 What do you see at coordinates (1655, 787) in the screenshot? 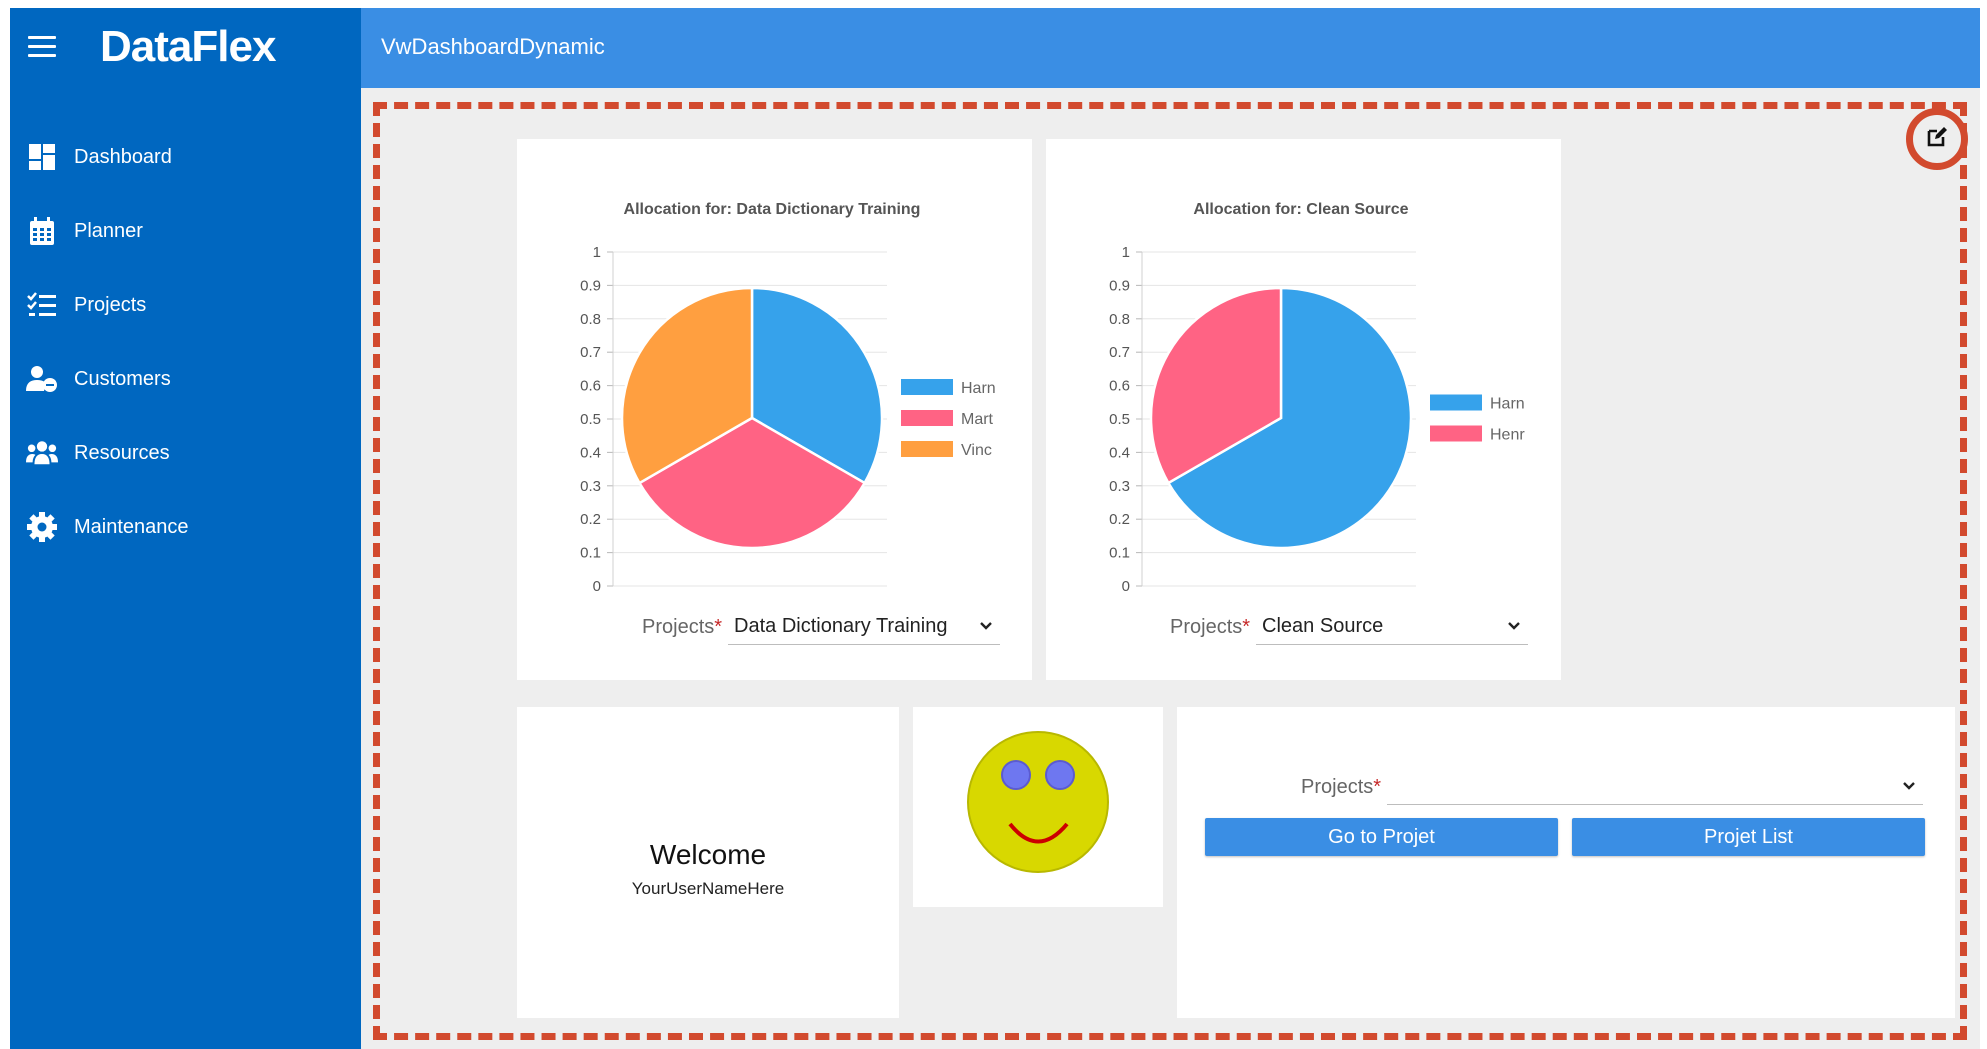
I see `project-dropdown` at bounding box center [1655, 787].